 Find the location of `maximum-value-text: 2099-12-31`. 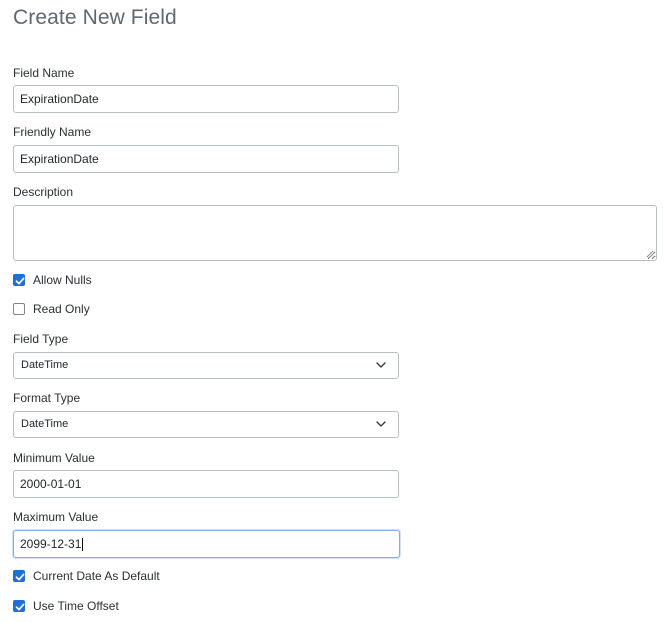

maximum-value-text: 2099-12-31 is located at coordinates (51, 544).